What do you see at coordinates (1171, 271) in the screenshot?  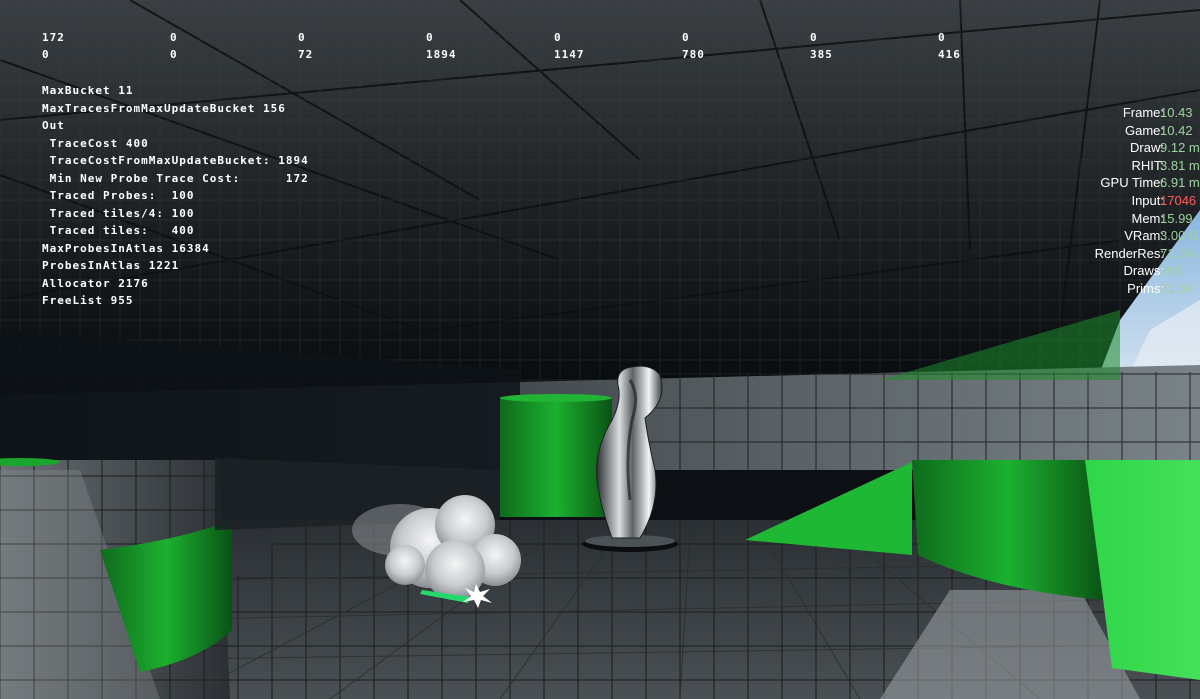 I see `stat-value: 595` at bounding box center [1171, 271].